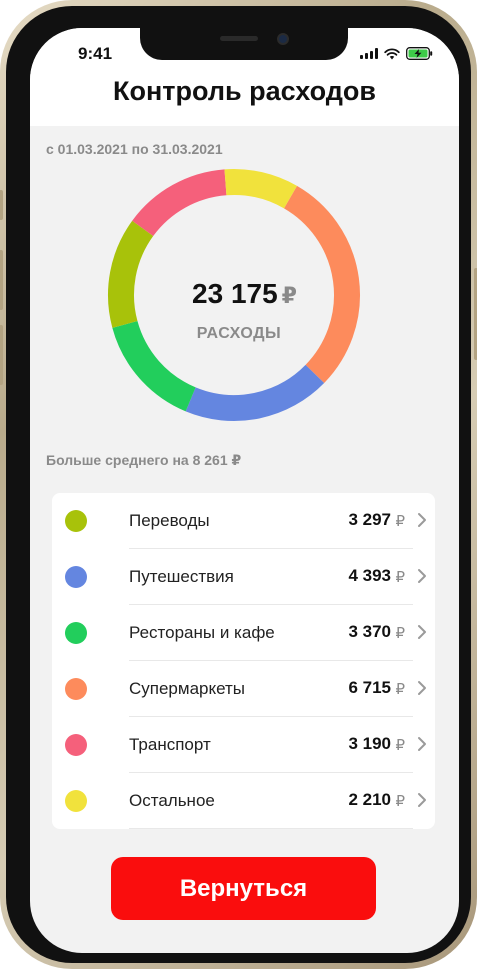 This screenshot has width=477, height=969. I want to click on total-amount: 23 175 ₽, so click(244, 294).